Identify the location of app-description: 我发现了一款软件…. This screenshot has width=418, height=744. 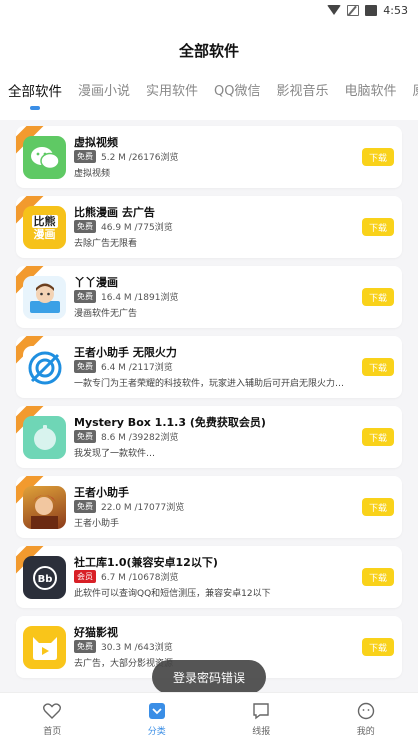
(115, 454).